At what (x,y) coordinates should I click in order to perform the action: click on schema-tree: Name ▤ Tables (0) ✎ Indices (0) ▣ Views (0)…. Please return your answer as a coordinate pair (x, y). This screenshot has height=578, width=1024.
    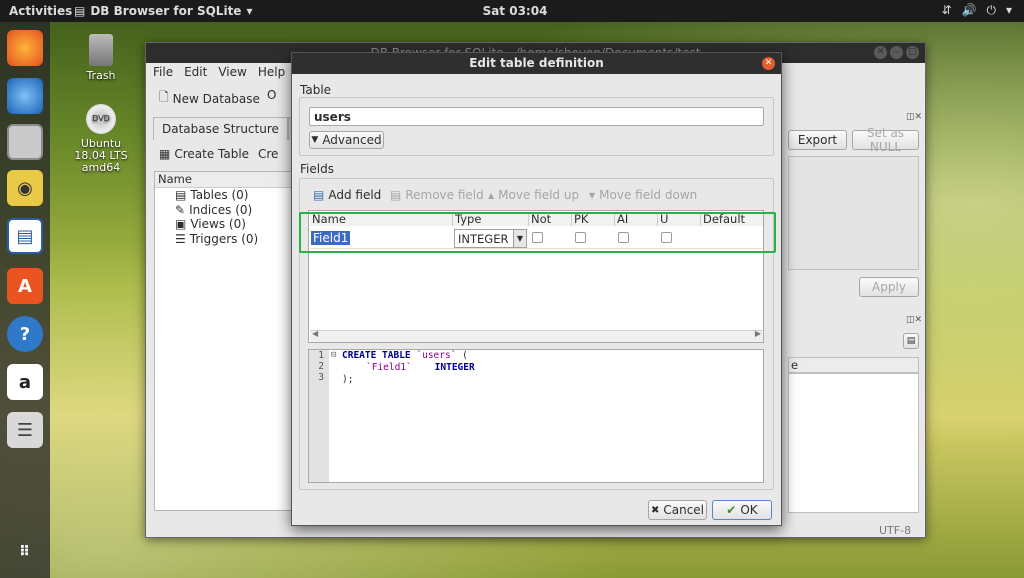
    Looking at the image, I should click on (226, 341).